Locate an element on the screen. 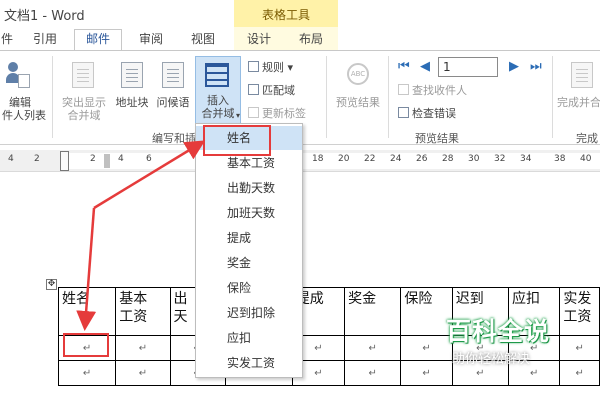  watermark-title: 百科全说 is located at coordinates (498, 331).